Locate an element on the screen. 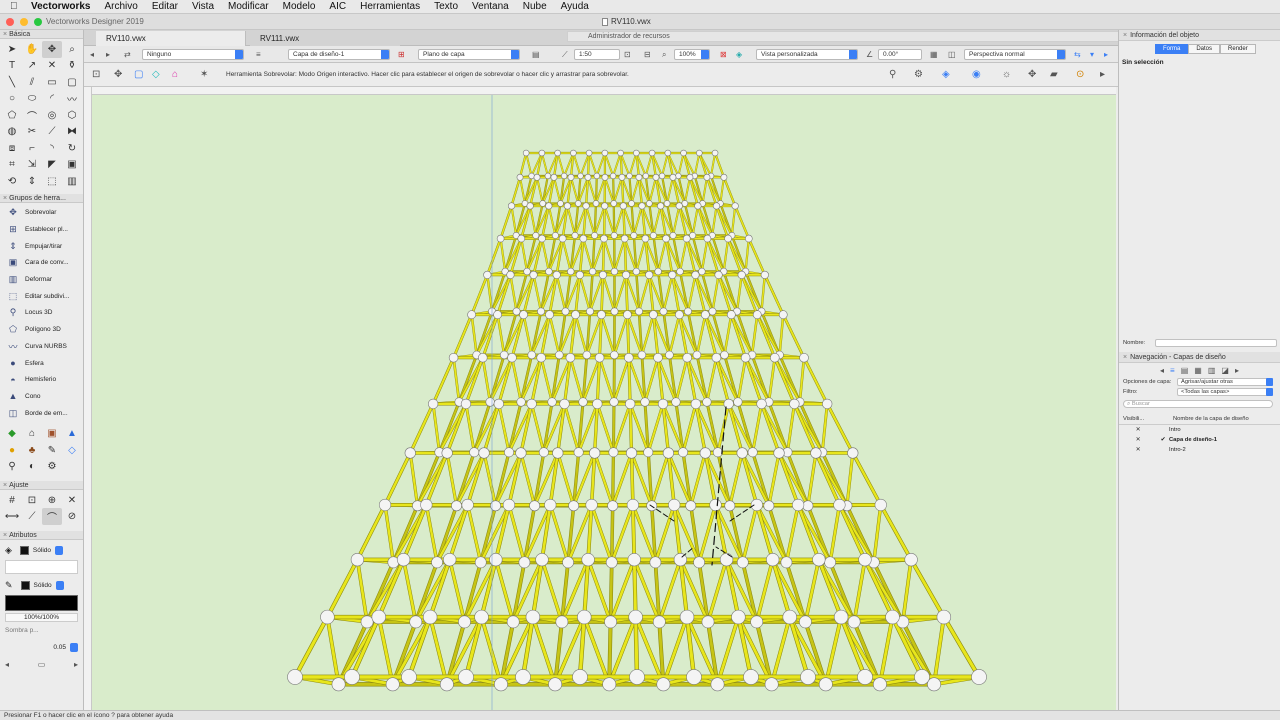  extrude-tool-icon: ▣ is located at coordinates (72, 165).